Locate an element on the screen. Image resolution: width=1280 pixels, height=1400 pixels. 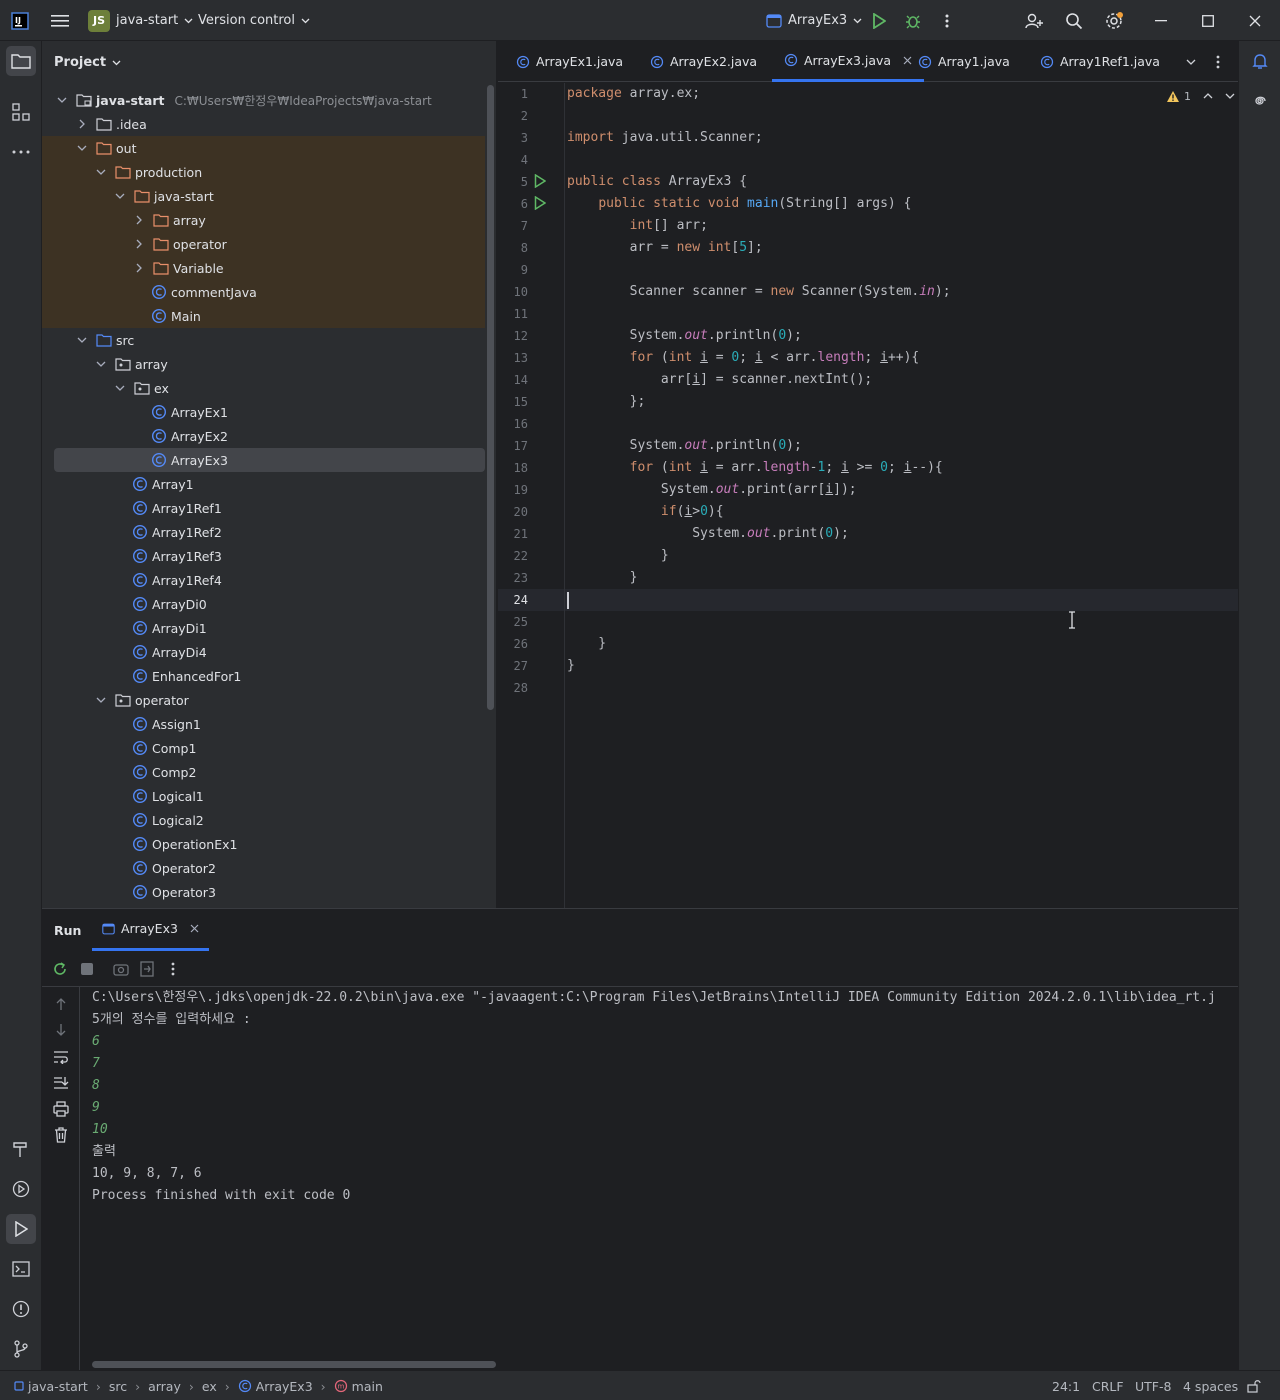
tree-item-comp1: Comp1 is located at coordinates (263, 748).